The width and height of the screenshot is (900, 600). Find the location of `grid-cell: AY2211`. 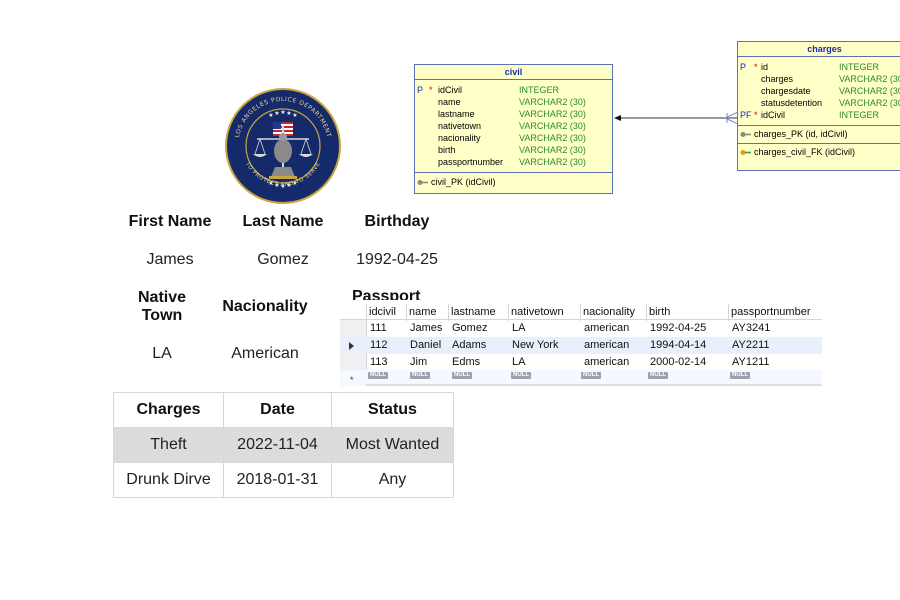

grid-cell: AY2211 is located at coordinates (749, 345).